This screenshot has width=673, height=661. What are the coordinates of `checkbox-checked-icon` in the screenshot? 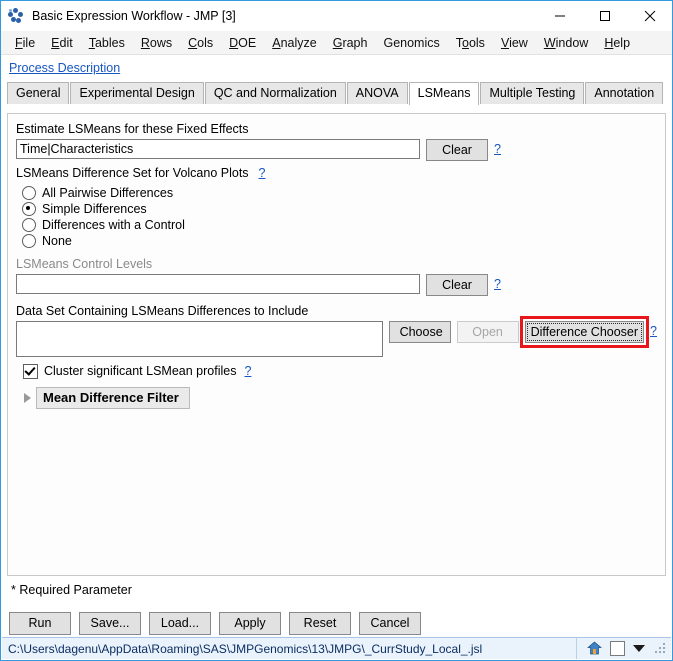 It's located at (30, 371).